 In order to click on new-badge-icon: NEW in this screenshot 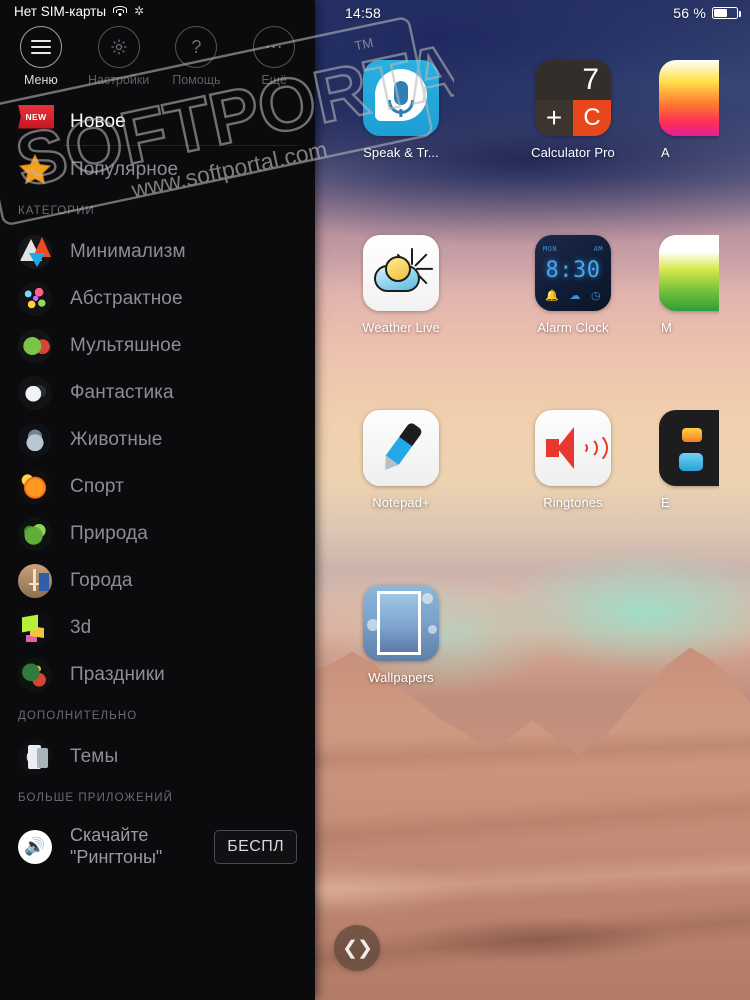, I will do `click(36, 121)`.